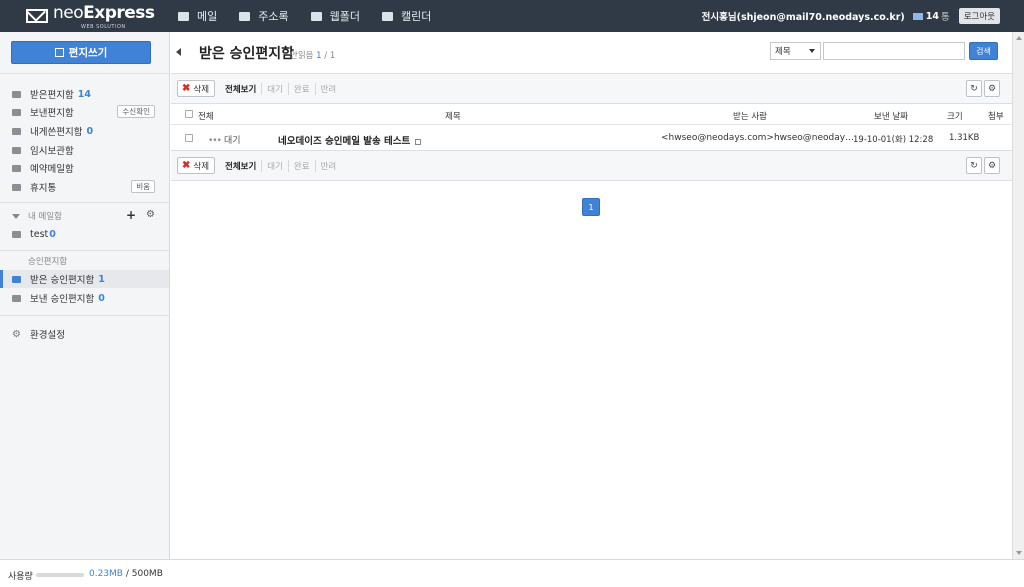 This screenshot has width=1024, height=587. Describe the element at coordinates (750, 116) in the screenshot. I see `column-recipient: 받는 사람` at that location.